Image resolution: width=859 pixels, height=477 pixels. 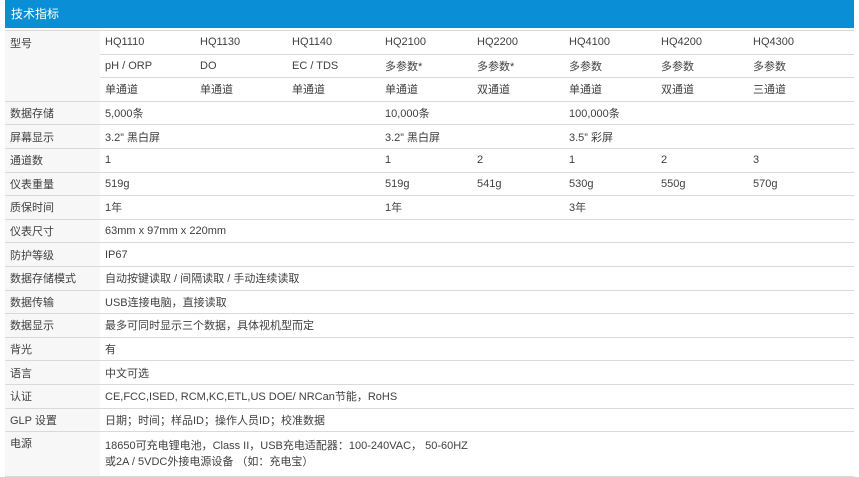 What do you see at coordinates (52, 184) in the screenshot?
I see `row-label-weight: 仪表重量` at bounding box center [52, 184].